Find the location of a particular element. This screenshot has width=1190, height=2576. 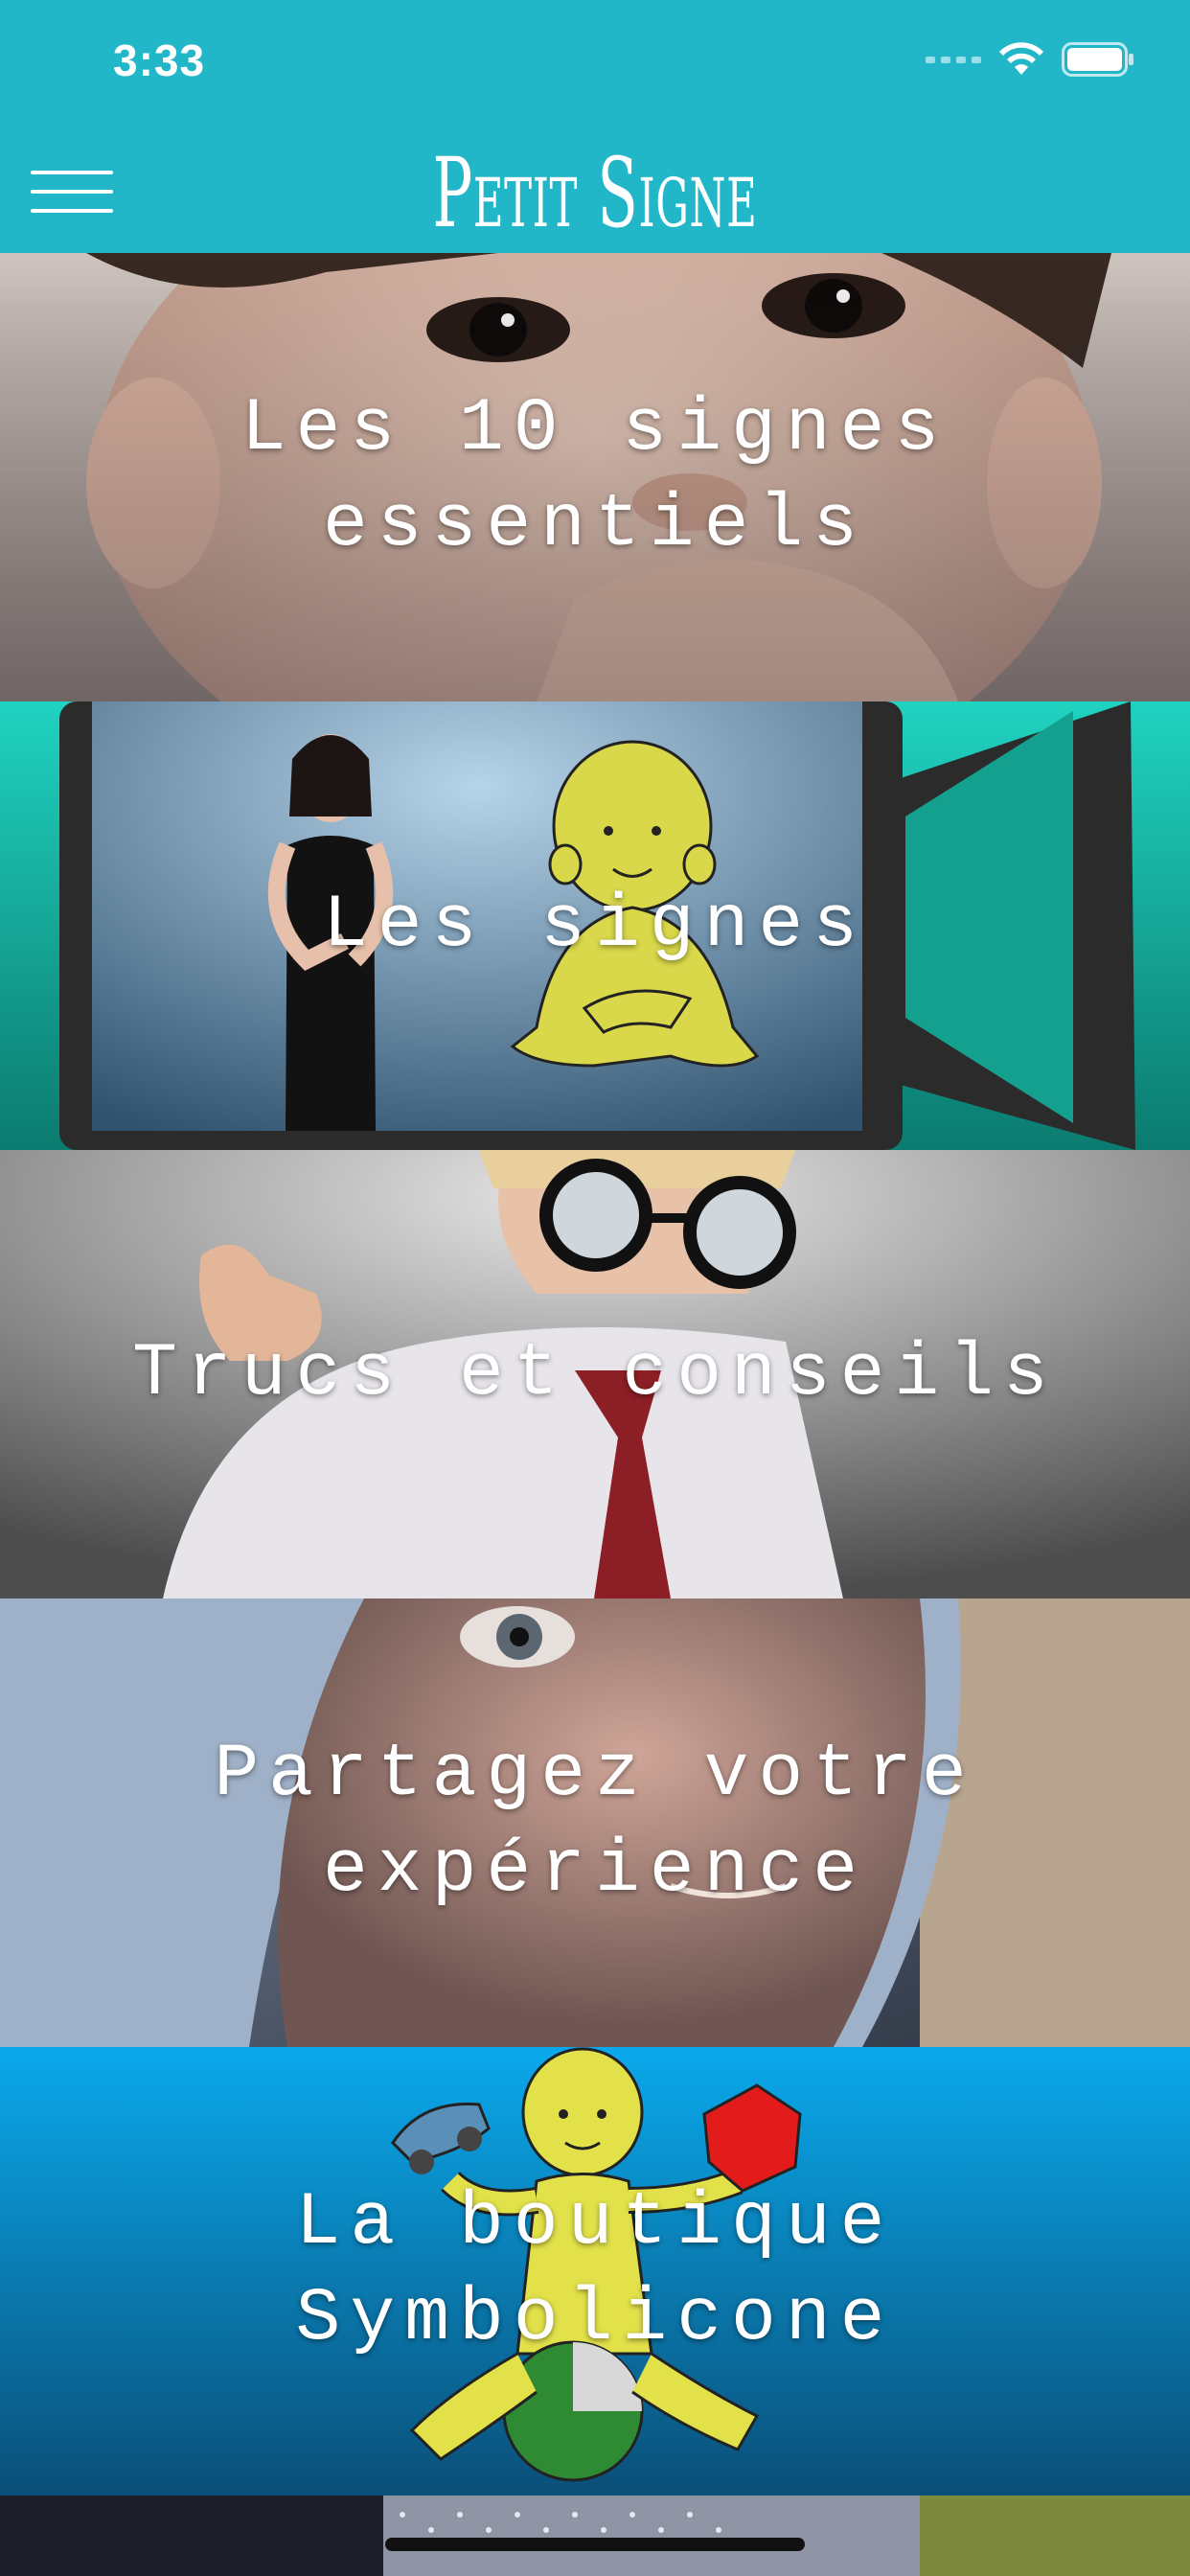

navigation-bar: Petit Signe is located at coordinates (595, 189).